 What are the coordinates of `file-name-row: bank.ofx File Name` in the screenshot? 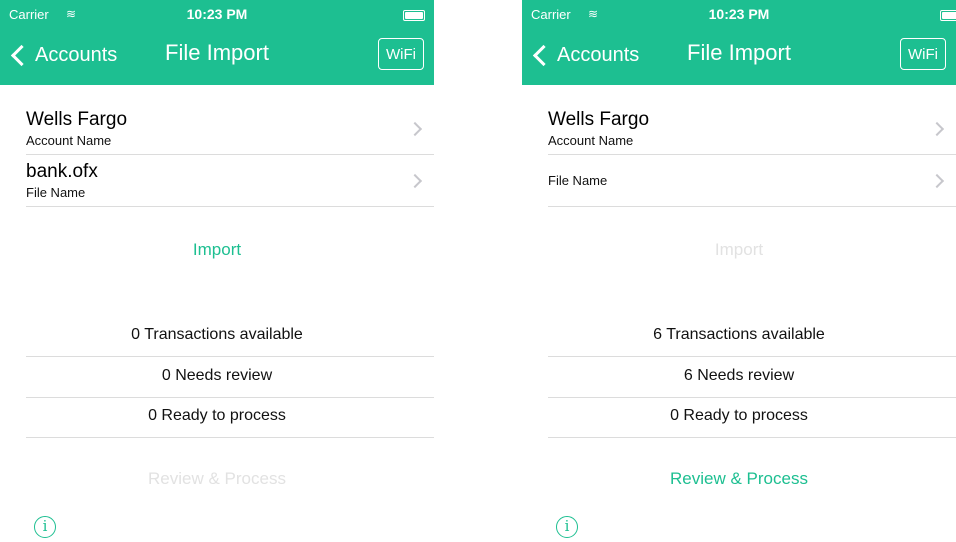 It's located at (230, 181).